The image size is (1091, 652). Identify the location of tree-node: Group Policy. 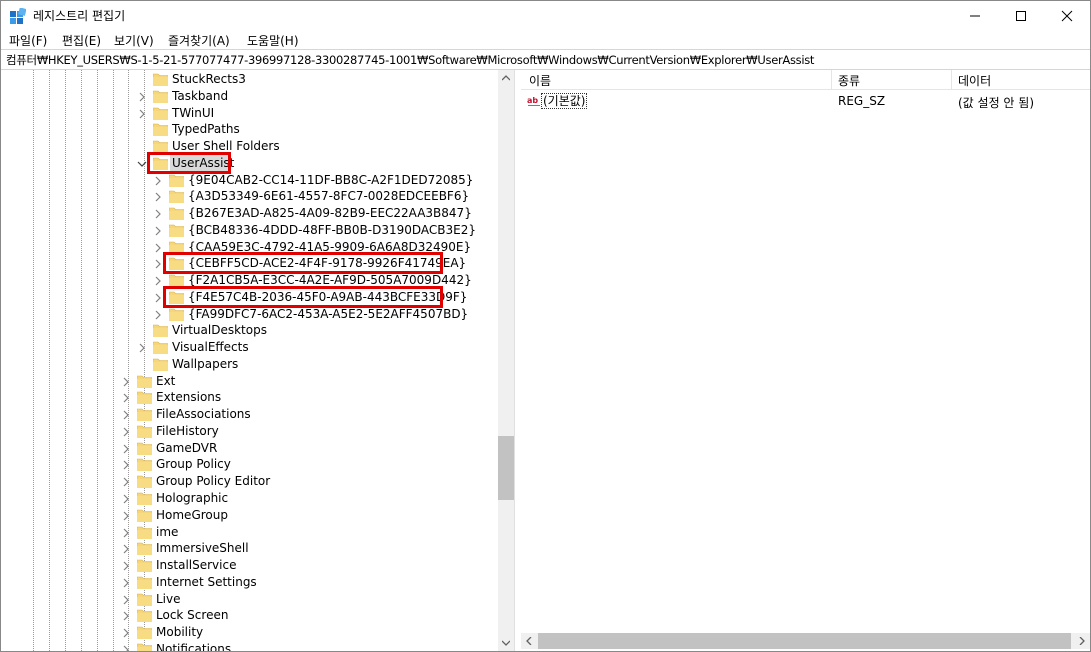
(249, 464).